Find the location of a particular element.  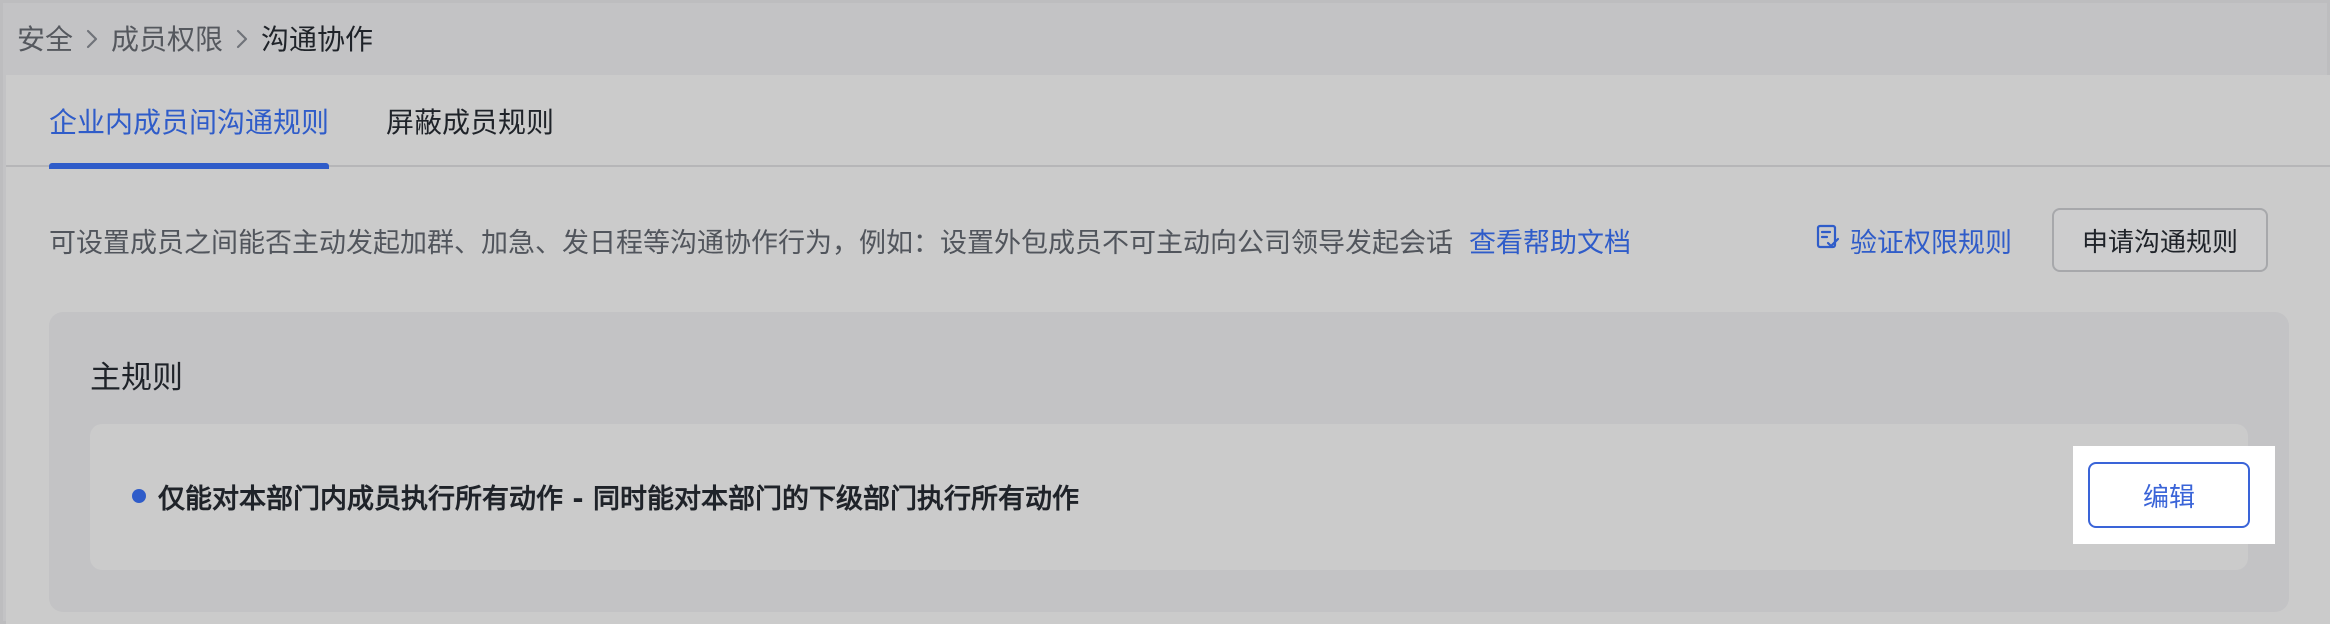

tab-label: 屏蔽成员规则 is located at coordinates (470, 122).